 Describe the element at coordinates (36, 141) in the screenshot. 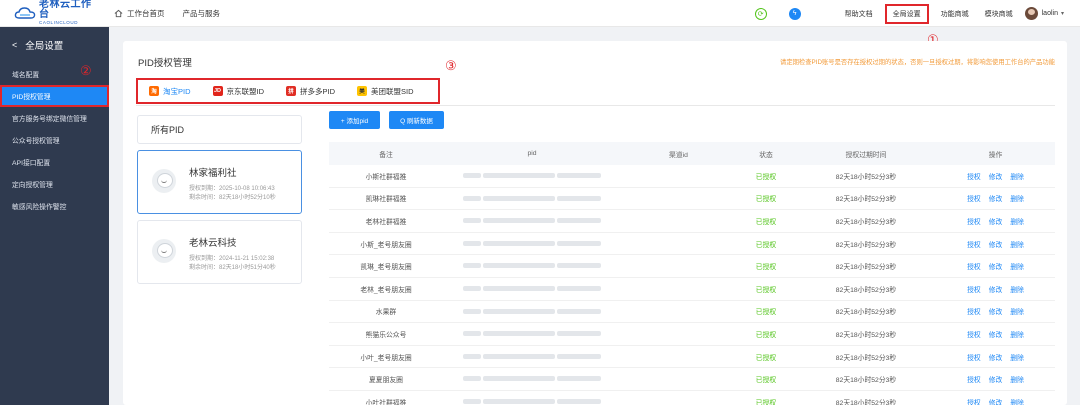

I see `sidebar-item-label: 公众号授权管理` at that location.